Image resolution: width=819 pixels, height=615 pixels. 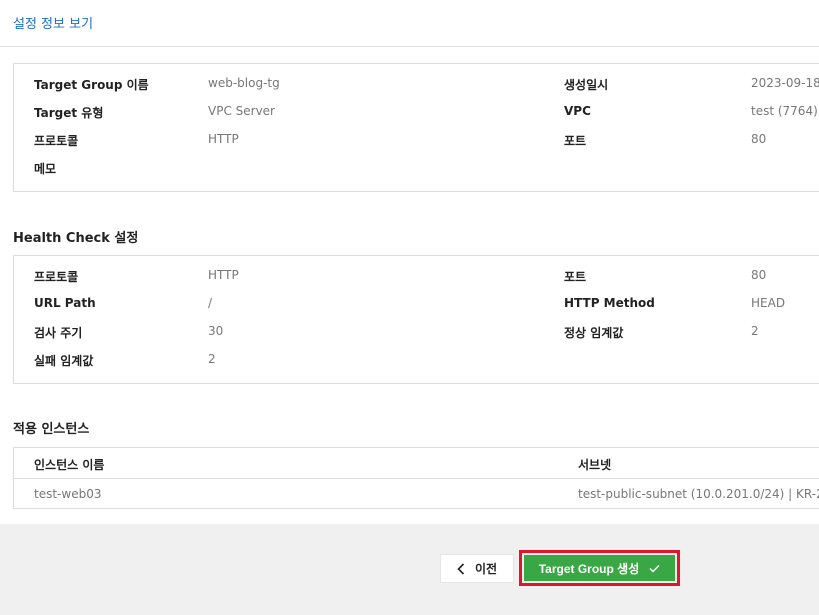 I want to click on info-row: 실패 임계값 2, so click(x=416, y=362).